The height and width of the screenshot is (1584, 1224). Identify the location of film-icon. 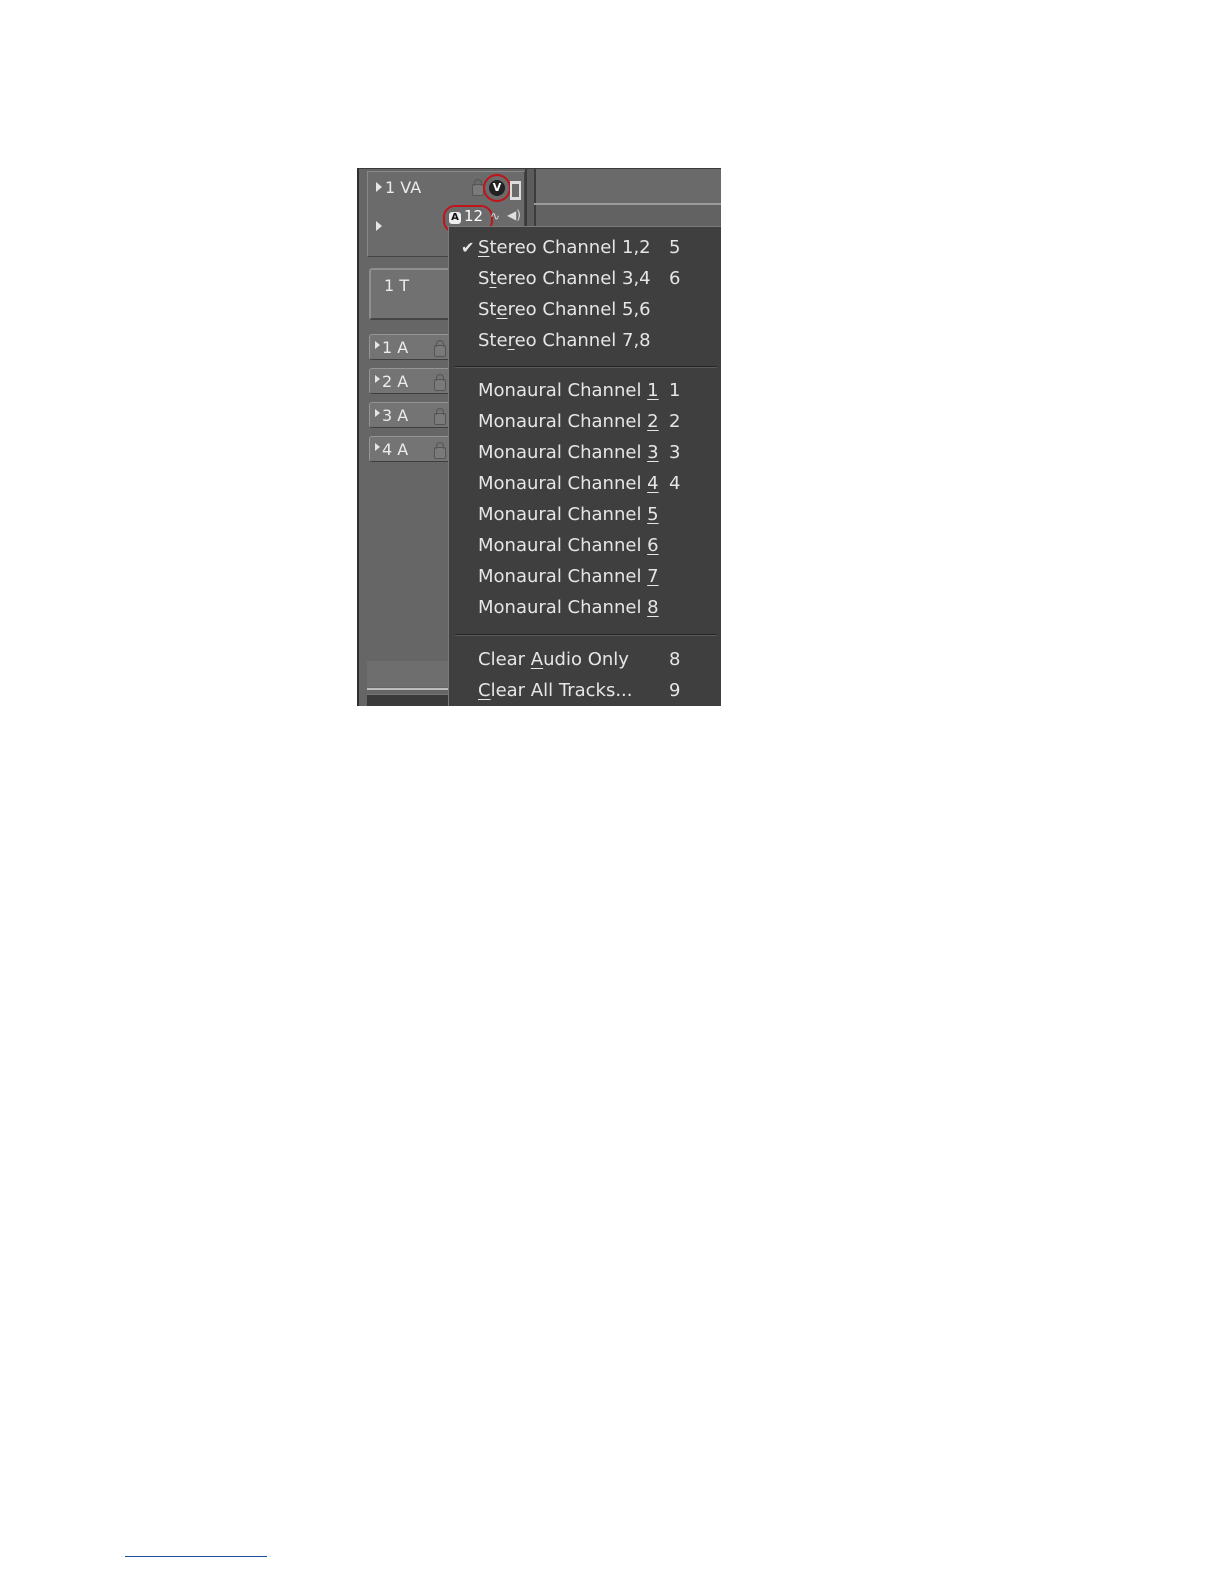
(515, 190).